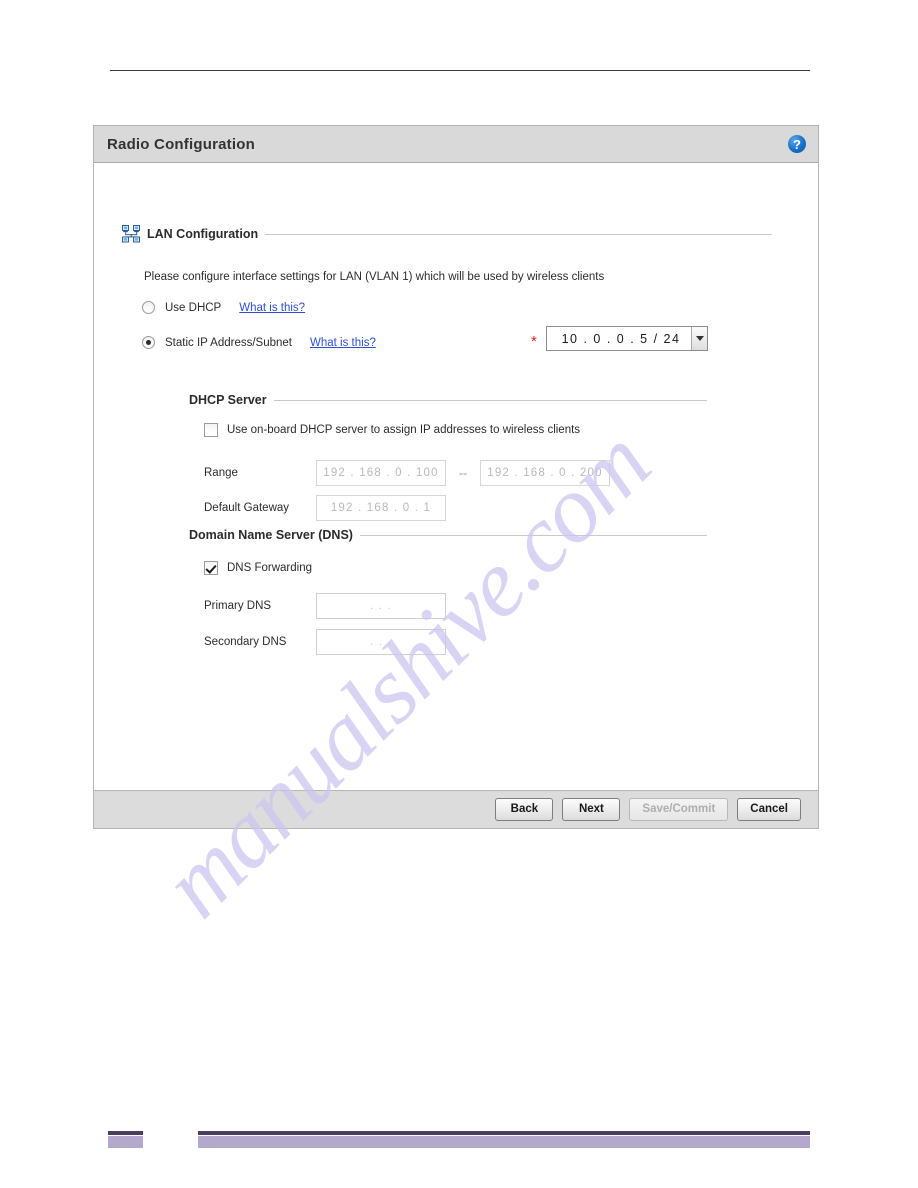  Describe the element at coordinates (211, 568) in the screenshot. I see `checkbox-dns-forwarding` at that location.